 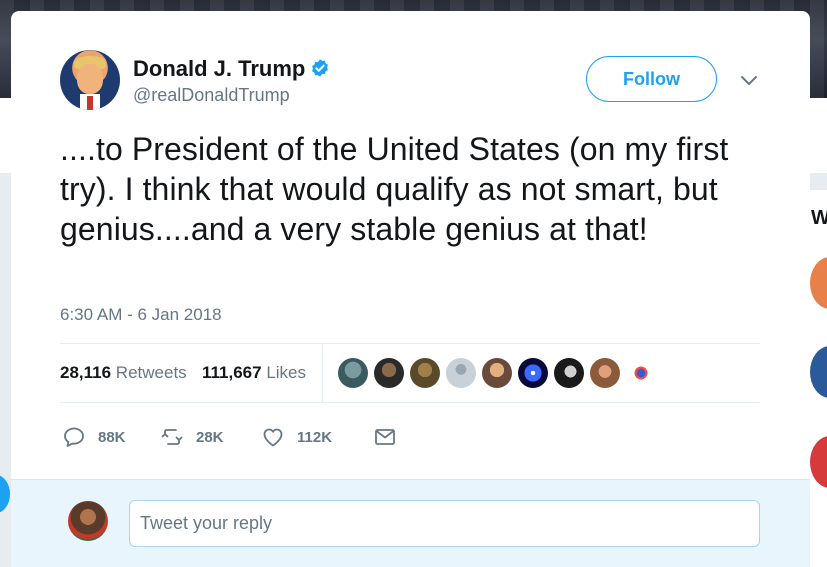 I want to click on likes-label: Likes, so click(x=286, y=372).